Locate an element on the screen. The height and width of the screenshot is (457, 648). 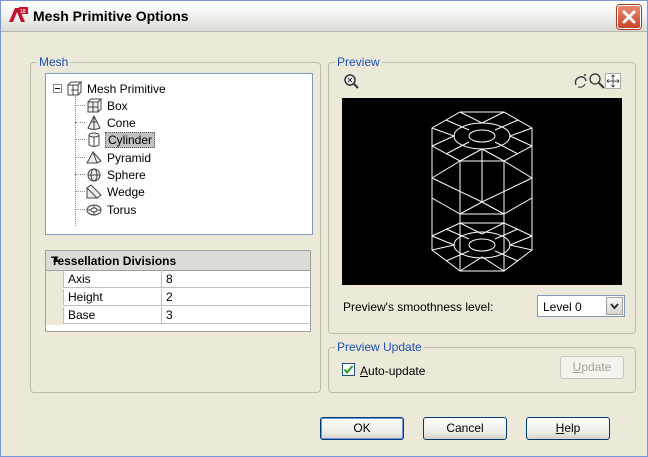
help-button: Help is located at coordinates (568, 428).